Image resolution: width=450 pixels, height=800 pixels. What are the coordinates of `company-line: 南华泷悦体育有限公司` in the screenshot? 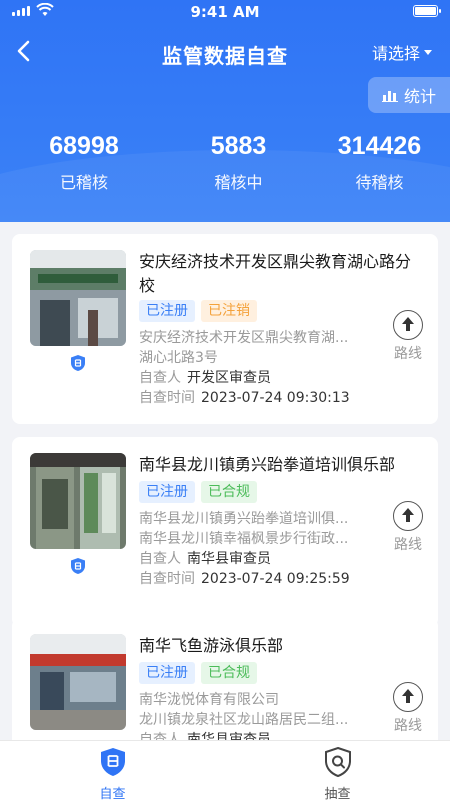 It's located at (209, 700).